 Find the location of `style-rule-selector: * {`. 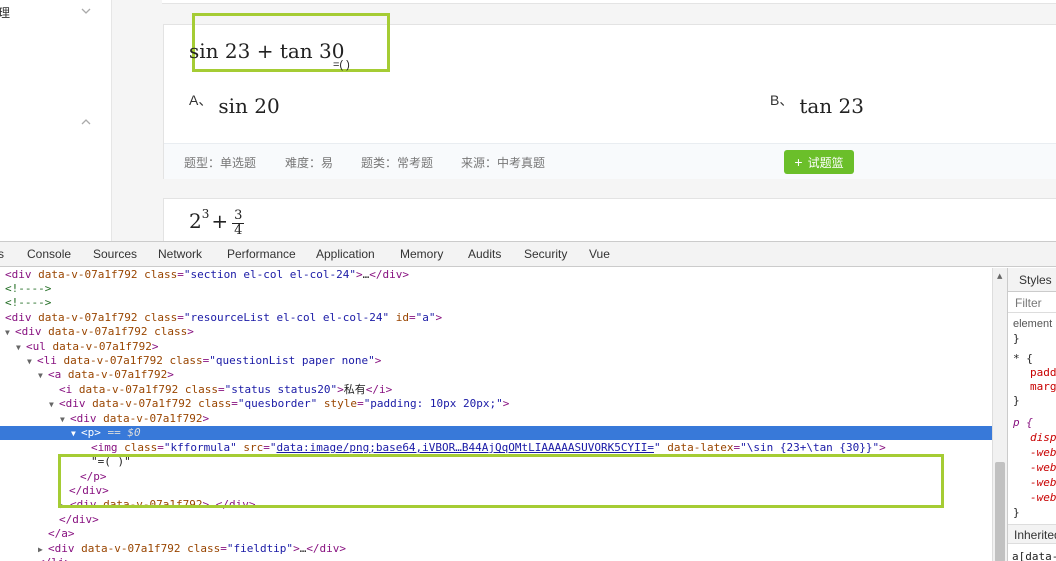

style-rule-selector: * { is located at coordinates (1023, 358).